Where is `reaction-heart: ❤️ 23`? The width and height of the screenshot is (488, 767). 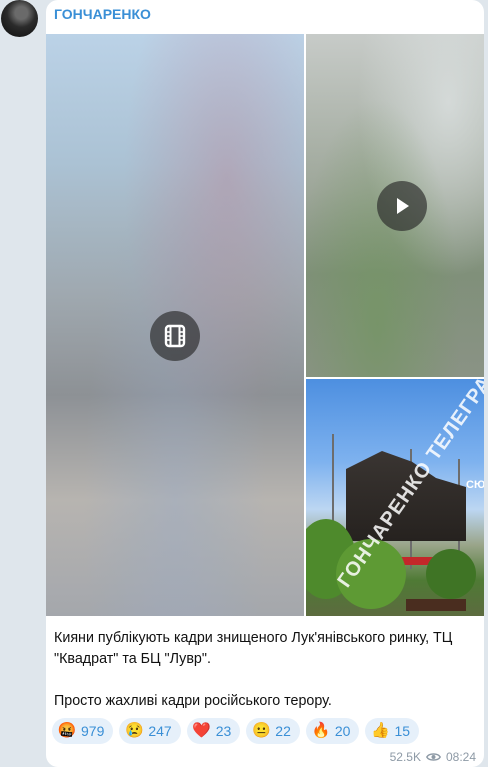 reaction-heart: ❤️ 23 is located at coordinates (213, 731).